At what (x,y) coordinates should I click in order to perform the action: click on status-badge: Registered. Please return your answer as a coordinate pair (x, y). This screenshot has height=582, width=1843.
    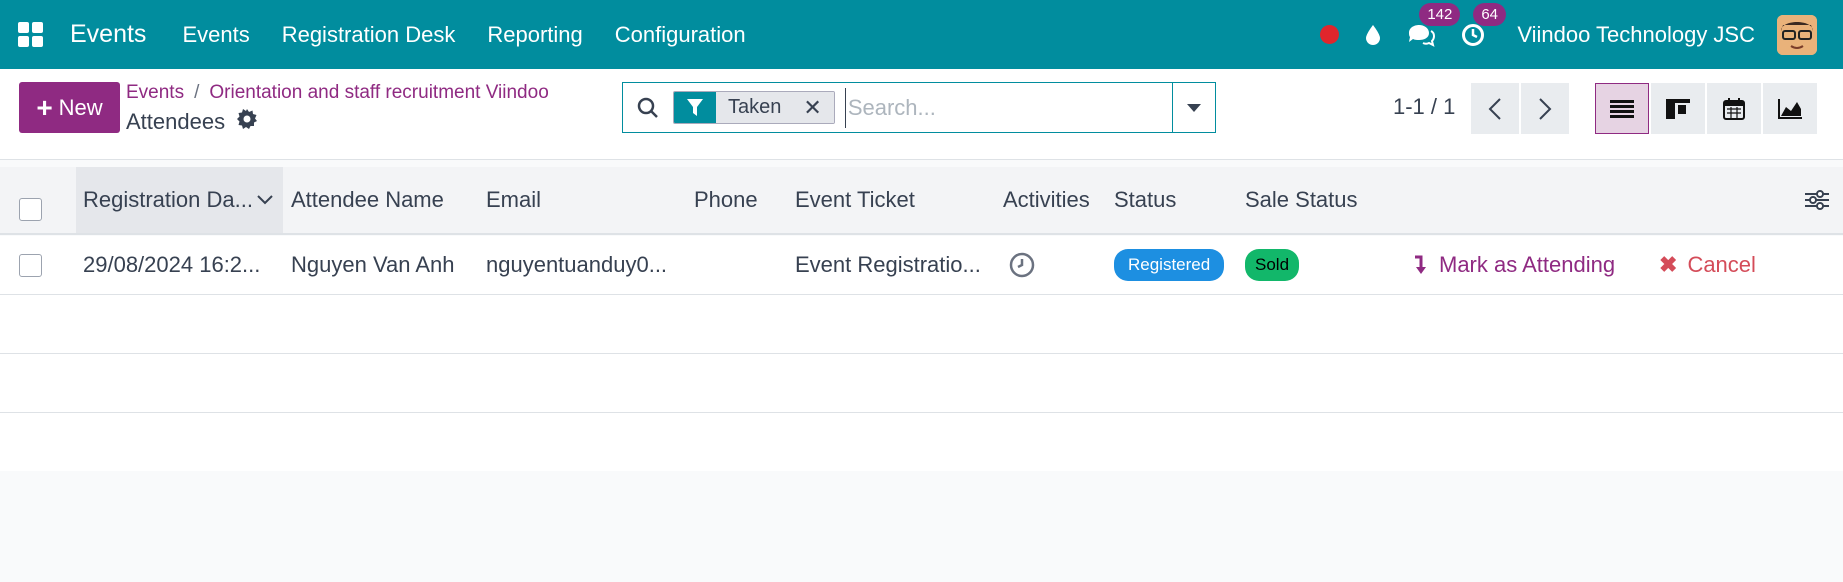
    Looking at the image, I should click on (1169, 265).